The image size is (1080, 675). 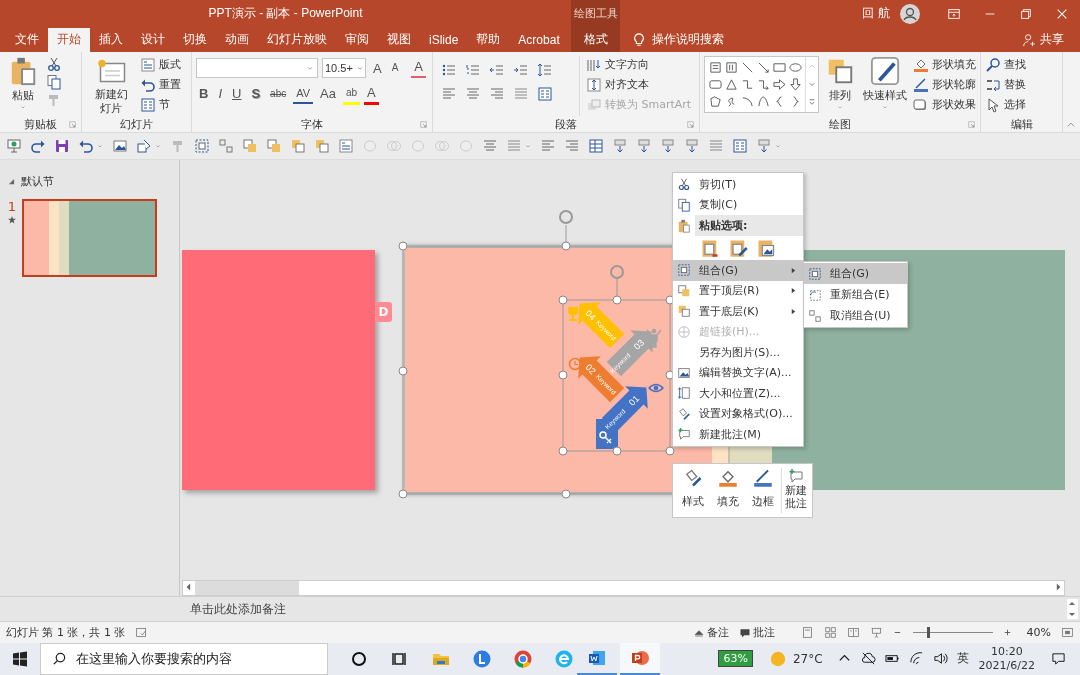 I want to click on new-slide-button: 新建幻灯片, so click(x=111, y=86).